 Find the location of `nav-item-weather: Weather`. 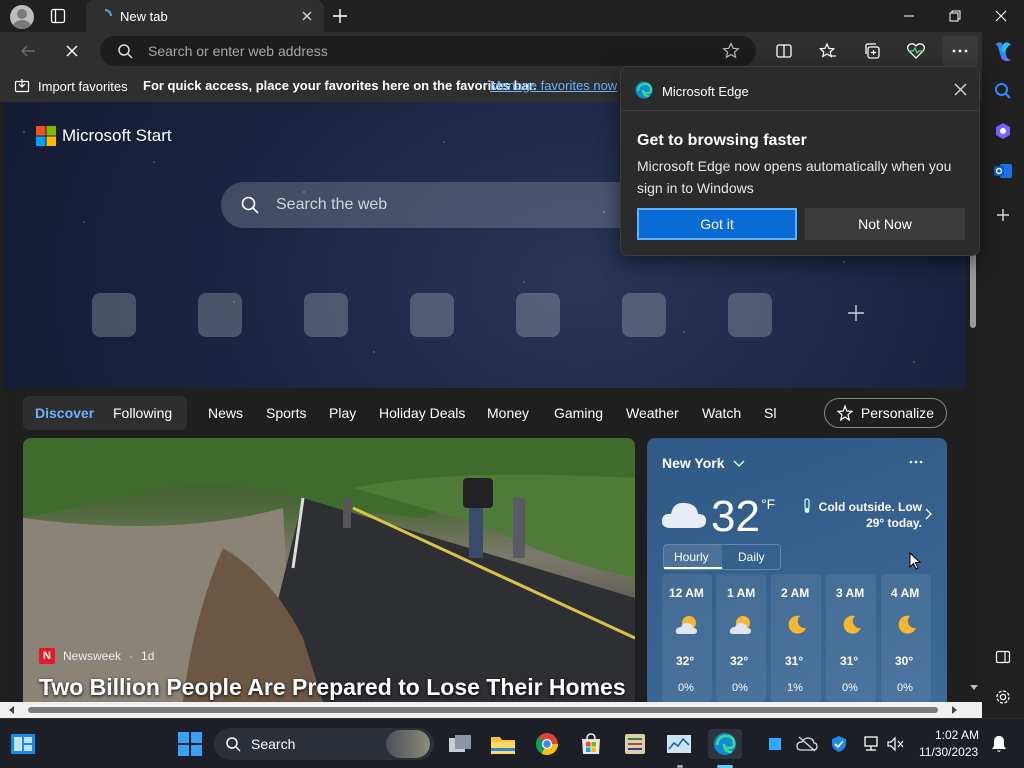

nav-item-weather: Weather is located at coordinates (652, 413).